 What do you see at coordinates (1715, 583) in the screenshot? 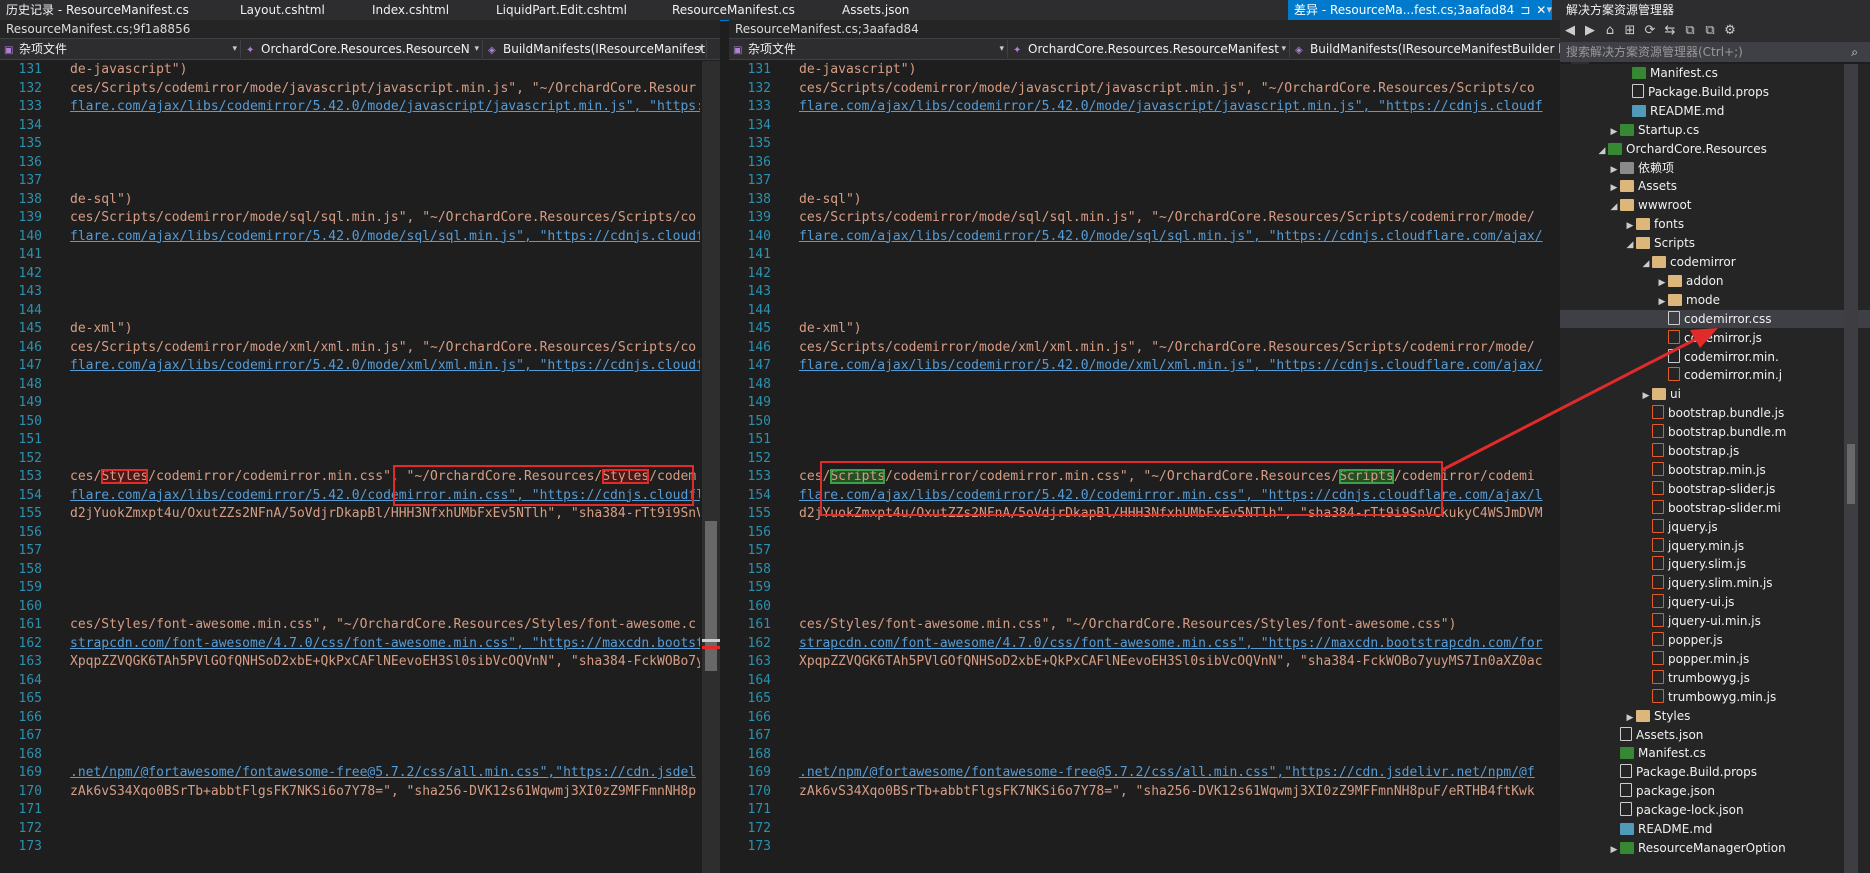
I see `tree-item: jquery.slim.min.js` at bounding box center [1715, 583].